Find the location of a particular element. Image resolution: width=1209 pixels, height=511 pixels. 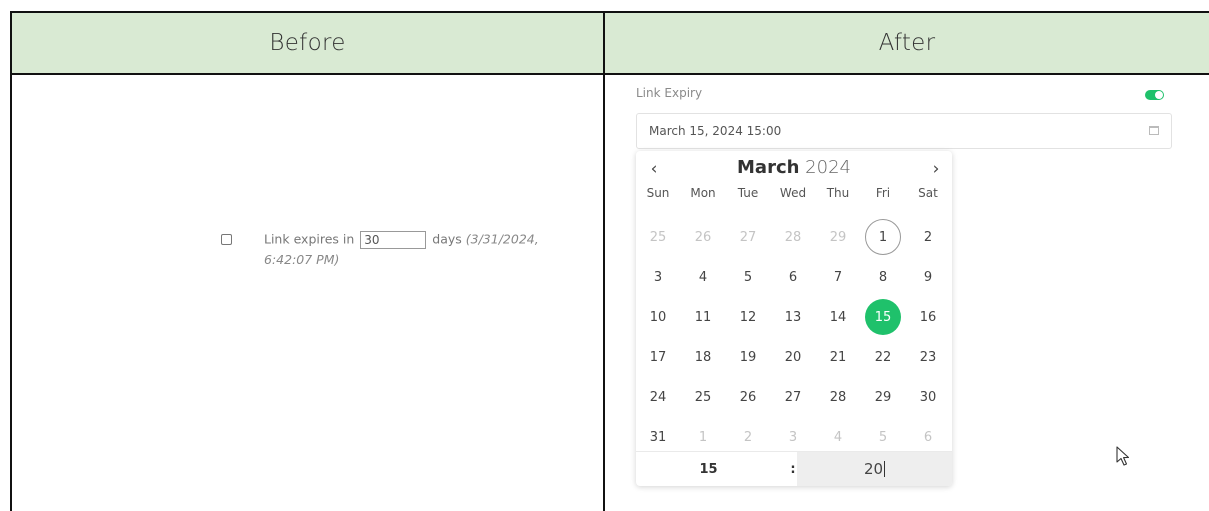

expiry-date-line1: (3/31/2024, is located at coordinates (502, 239).